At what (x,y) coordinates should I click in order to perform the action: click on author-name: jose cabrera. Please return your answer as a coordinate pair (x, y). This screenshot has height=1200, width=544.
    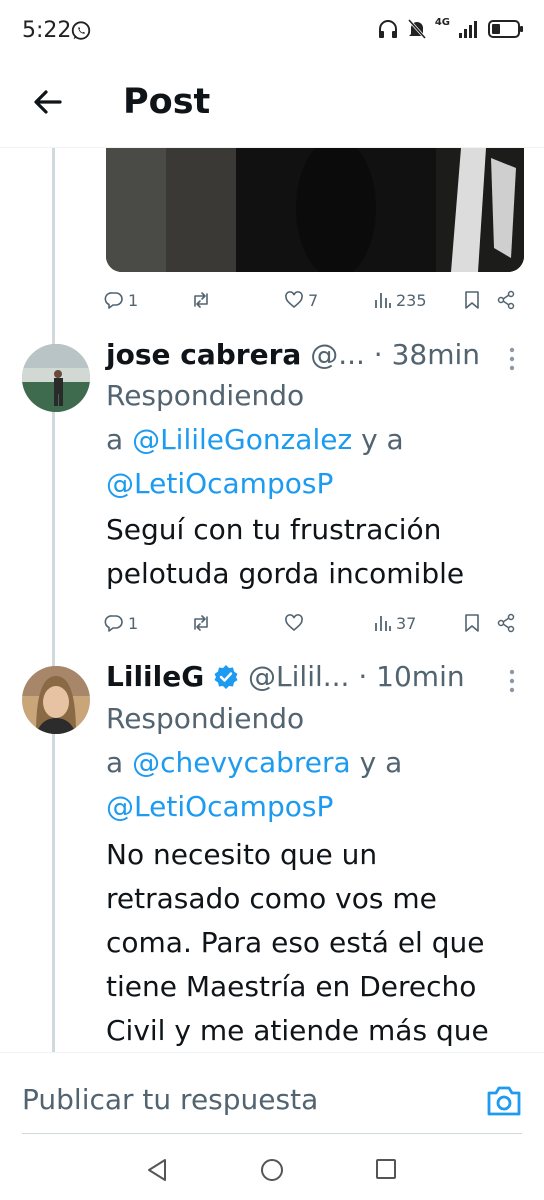
    Looking at the image, I should click on (203, 354).